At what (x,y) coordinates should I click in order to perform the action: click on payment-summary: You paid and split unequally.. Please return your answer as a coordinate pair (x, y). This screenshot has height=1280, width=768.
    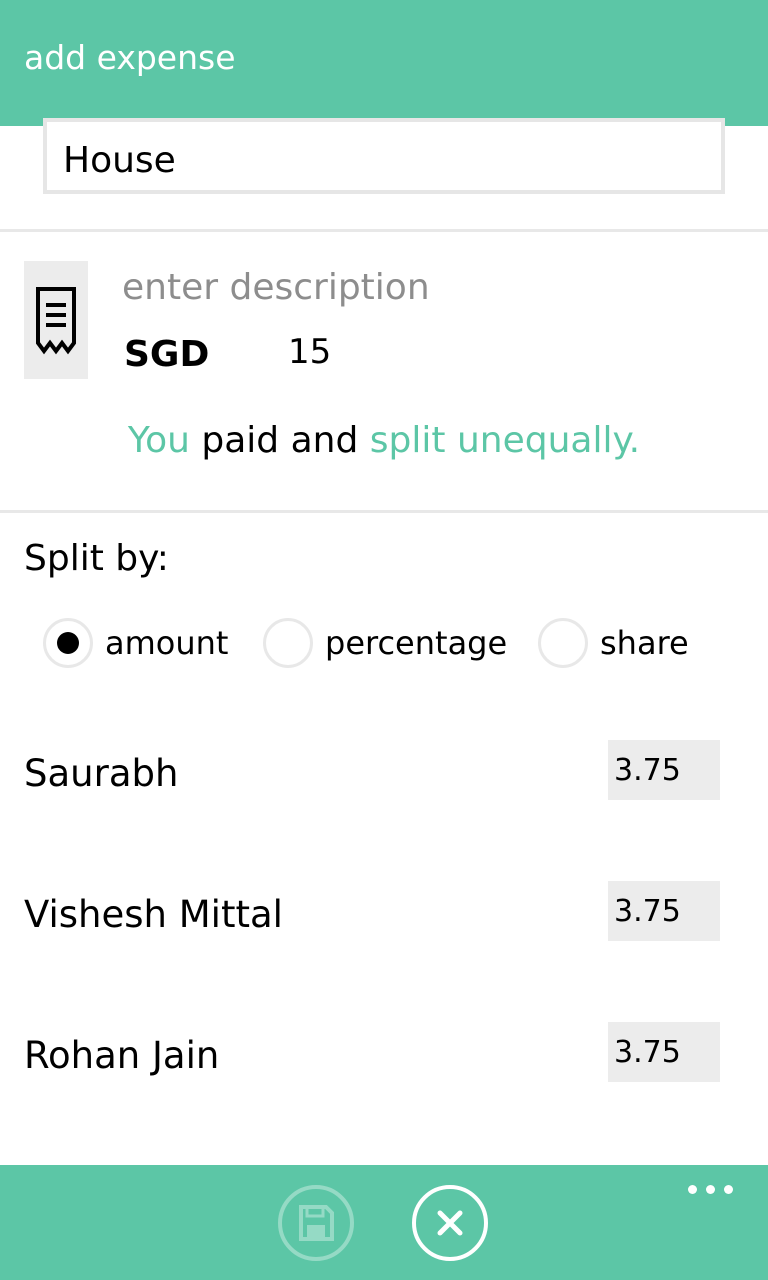
    Looking at the image, I should click on (384, 440).